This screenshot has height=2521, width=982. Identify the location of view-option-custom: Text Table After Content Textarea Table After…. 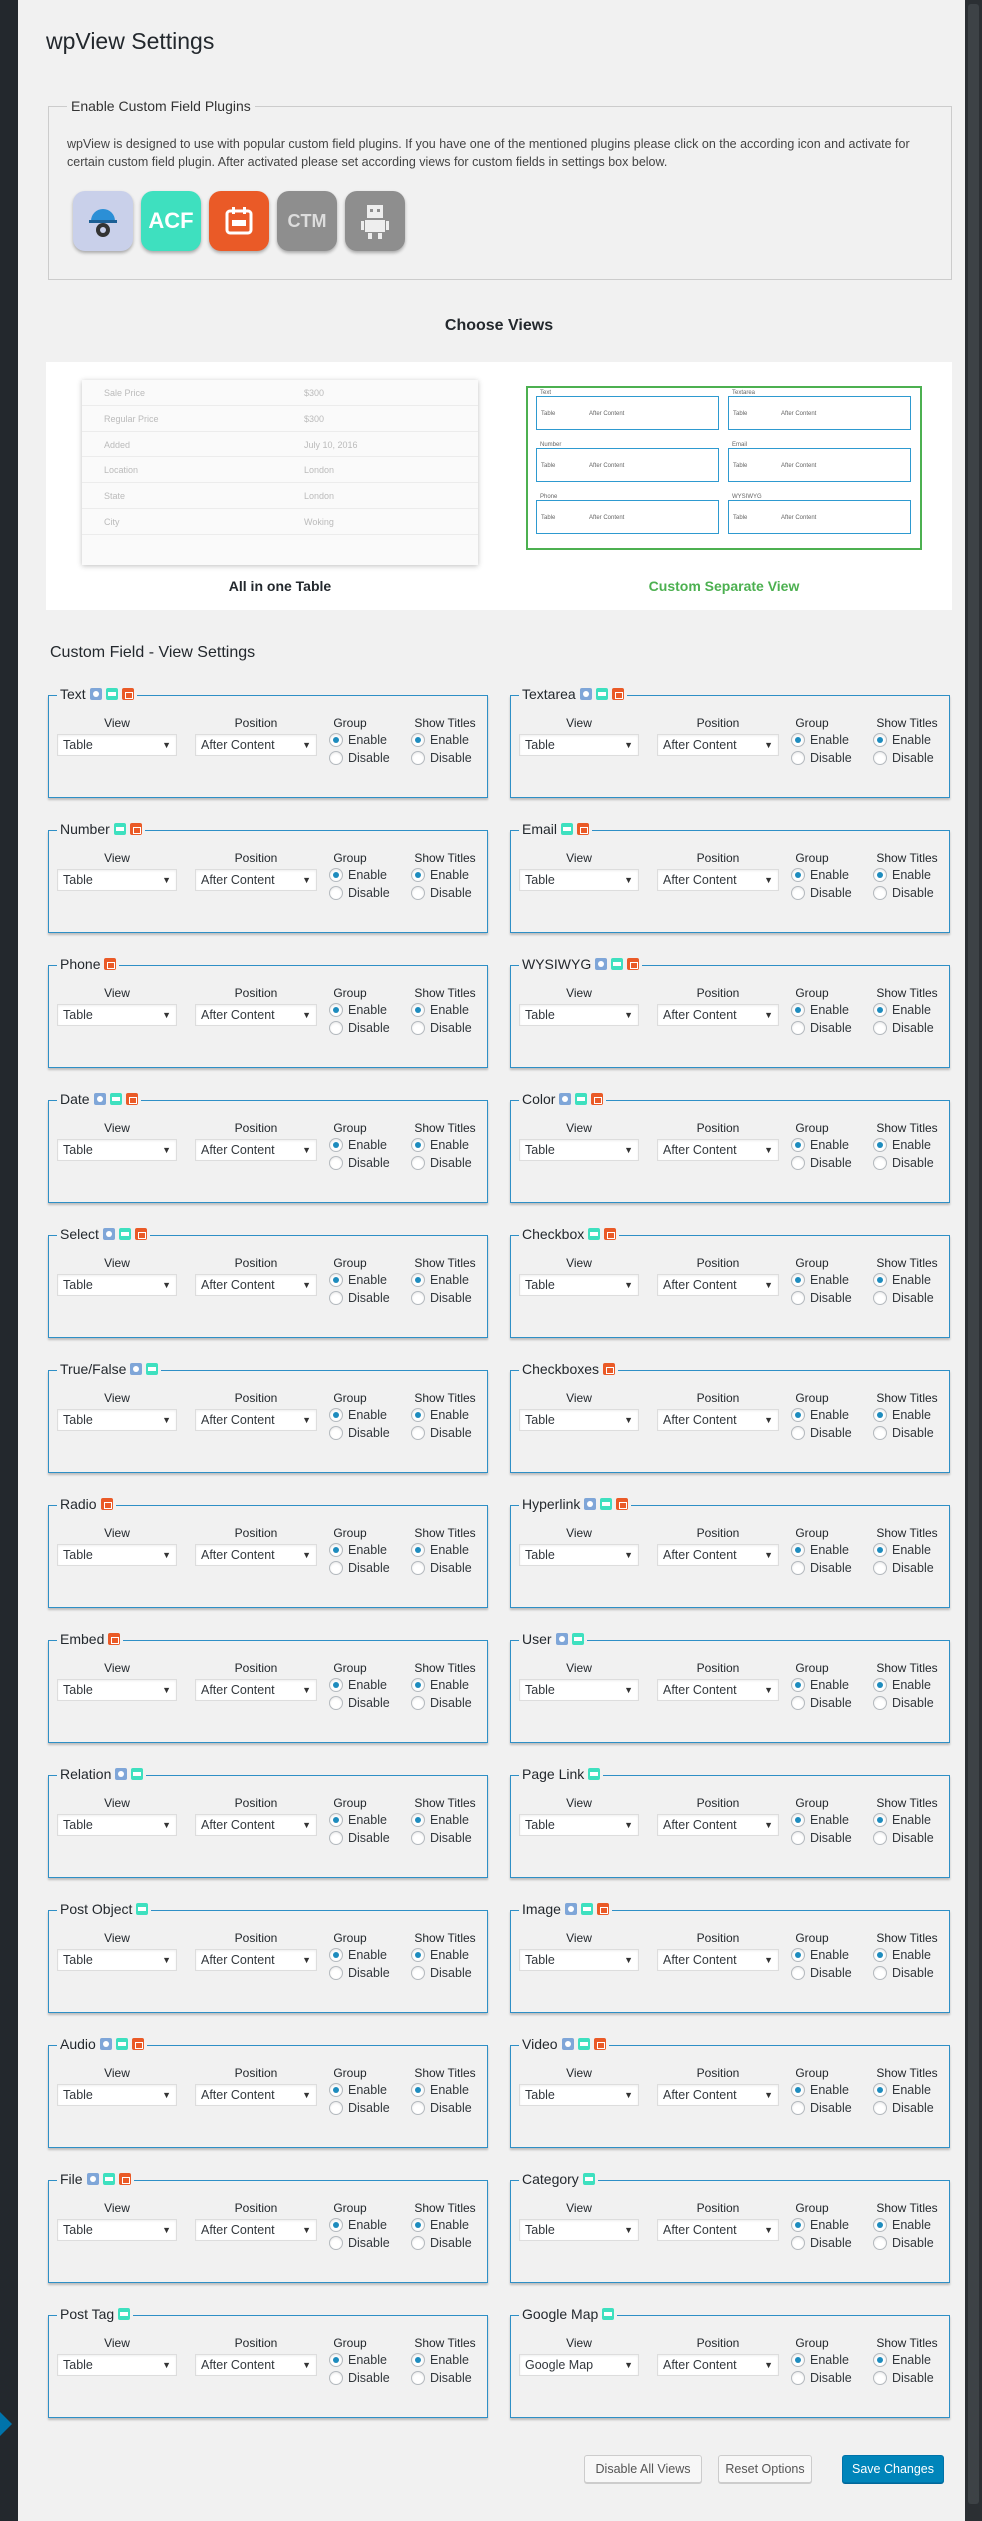
(724, 490).